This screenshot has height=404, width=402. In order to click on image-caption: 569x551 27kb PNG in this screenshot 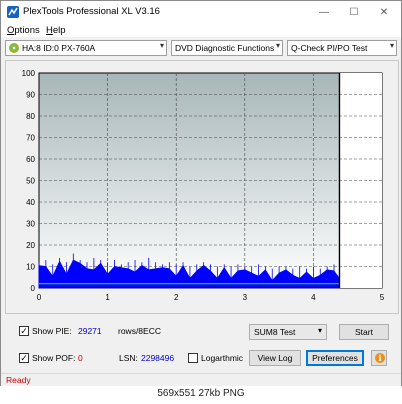, I will do `click(201, 395)`.